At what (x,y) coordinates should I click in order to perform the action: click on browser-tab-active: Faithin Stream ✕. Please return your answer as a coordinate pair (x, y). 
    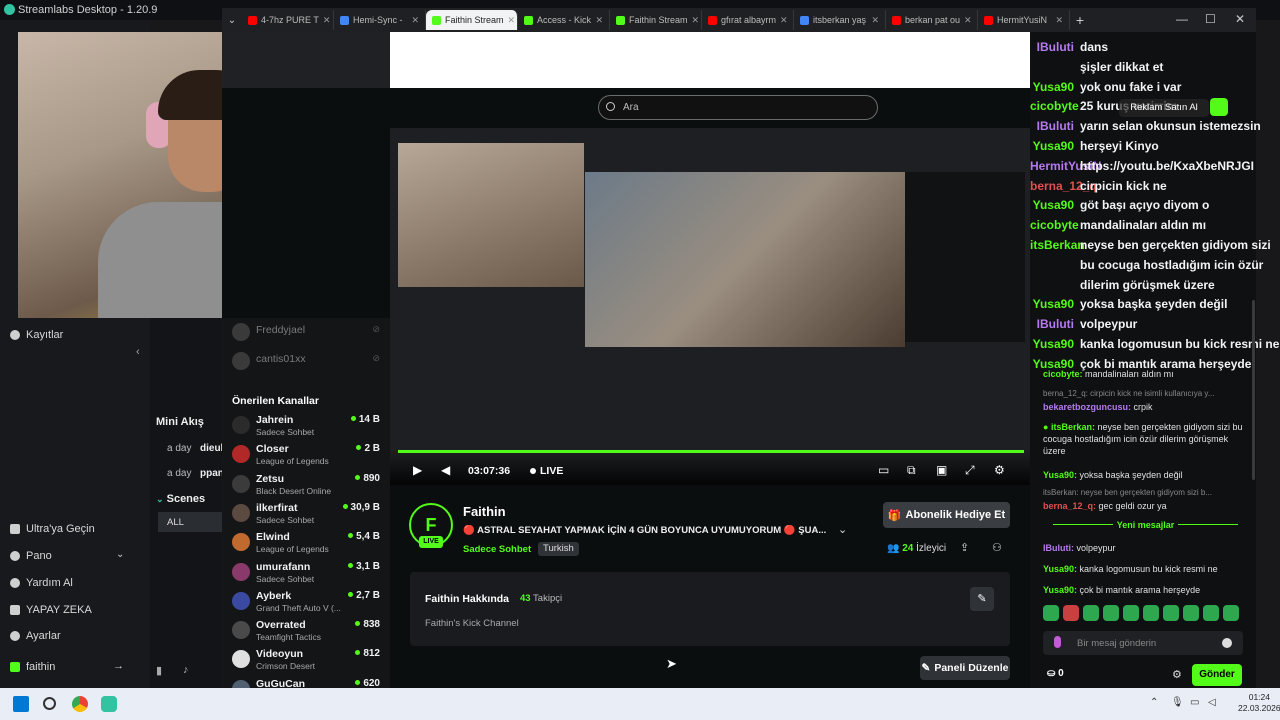
    Looking at the image, I should click on (472, 20).